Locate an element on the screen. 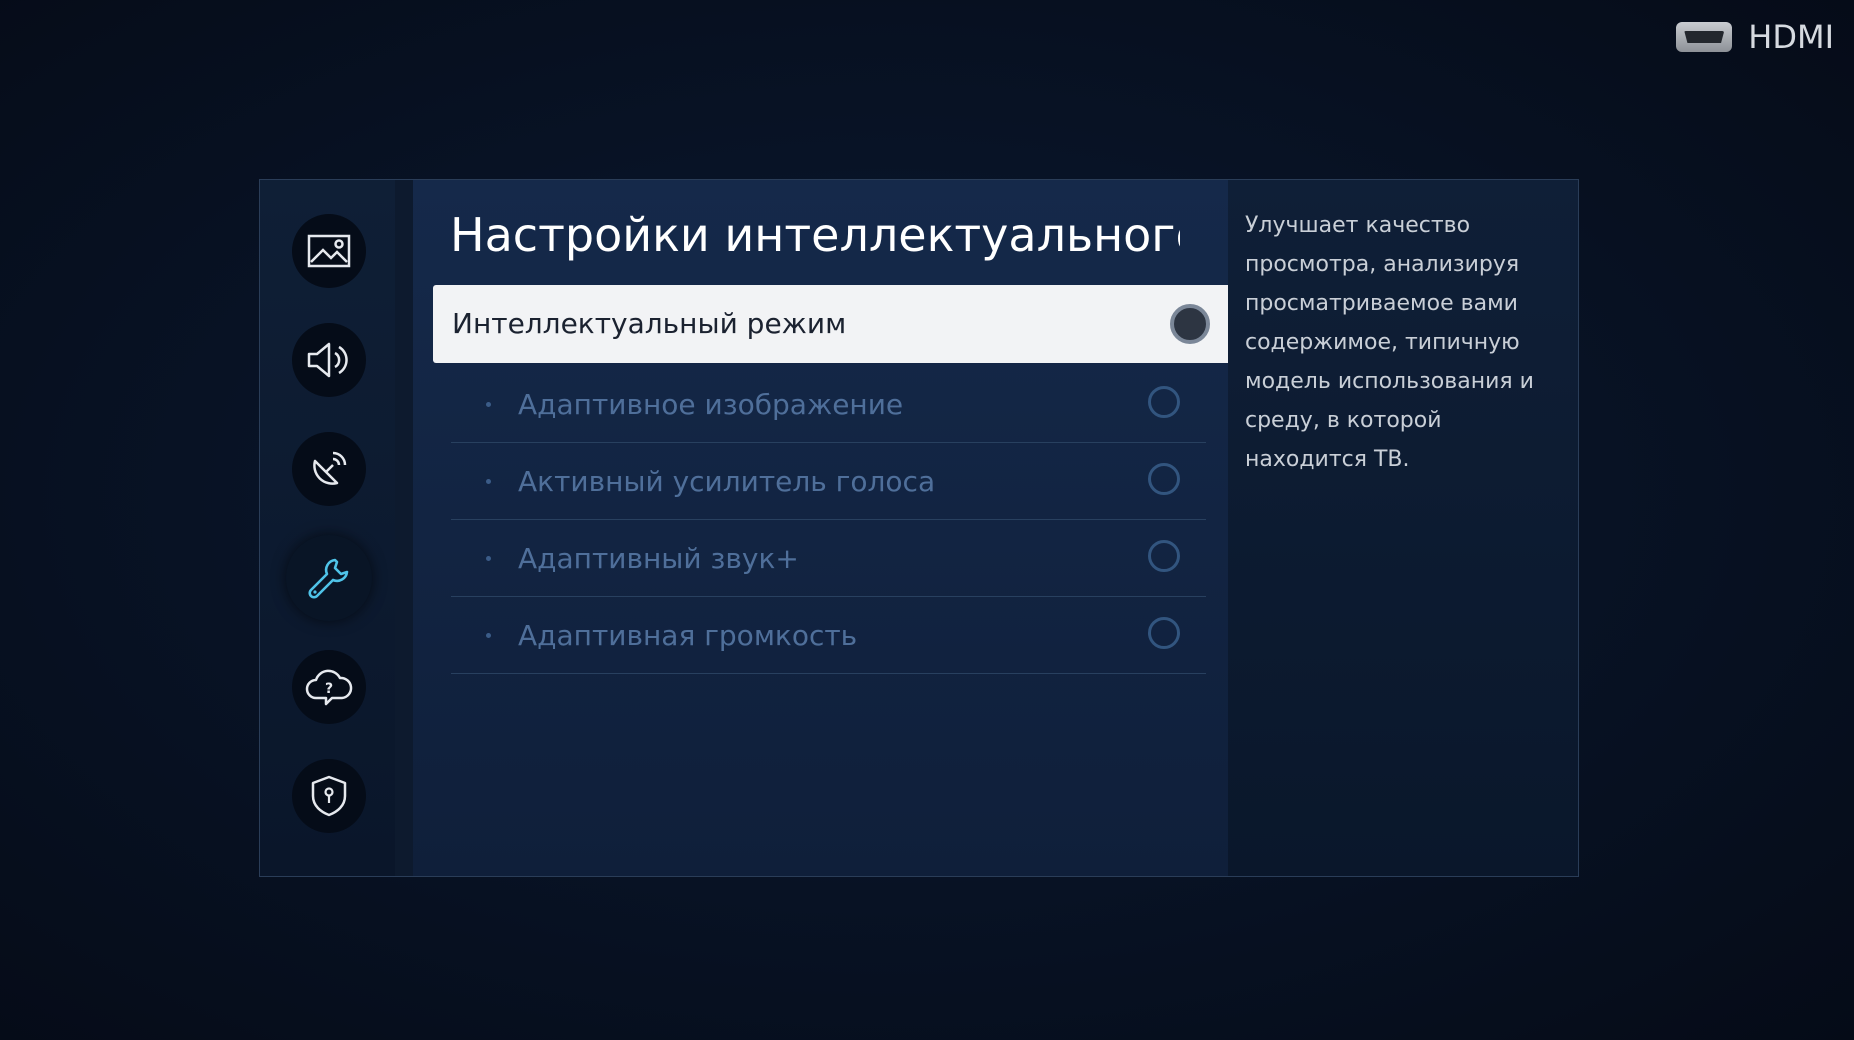 Image resolution: width=1854 pixels, height=1040 pixels. option-adaptive-volume: Адаптивная громкость is located at coordinates (828, 635).